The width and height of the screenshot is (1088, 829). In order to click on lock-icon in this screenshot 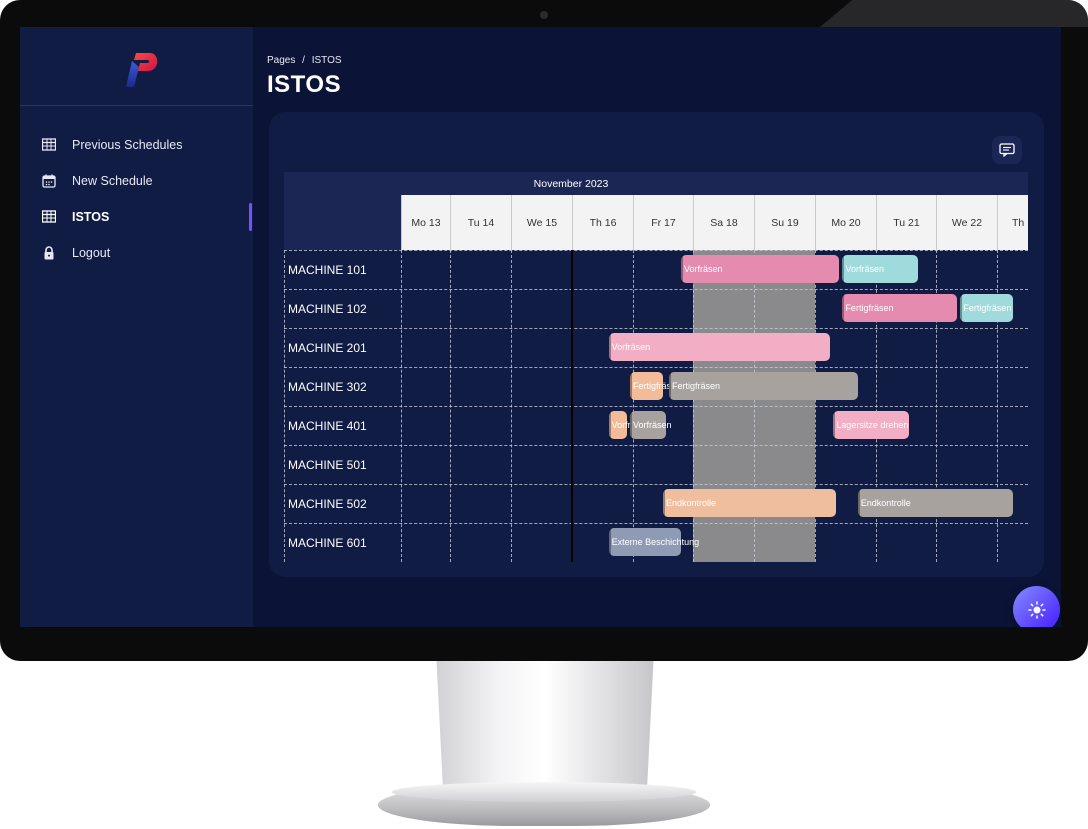, I will do `click(49, 253)`.